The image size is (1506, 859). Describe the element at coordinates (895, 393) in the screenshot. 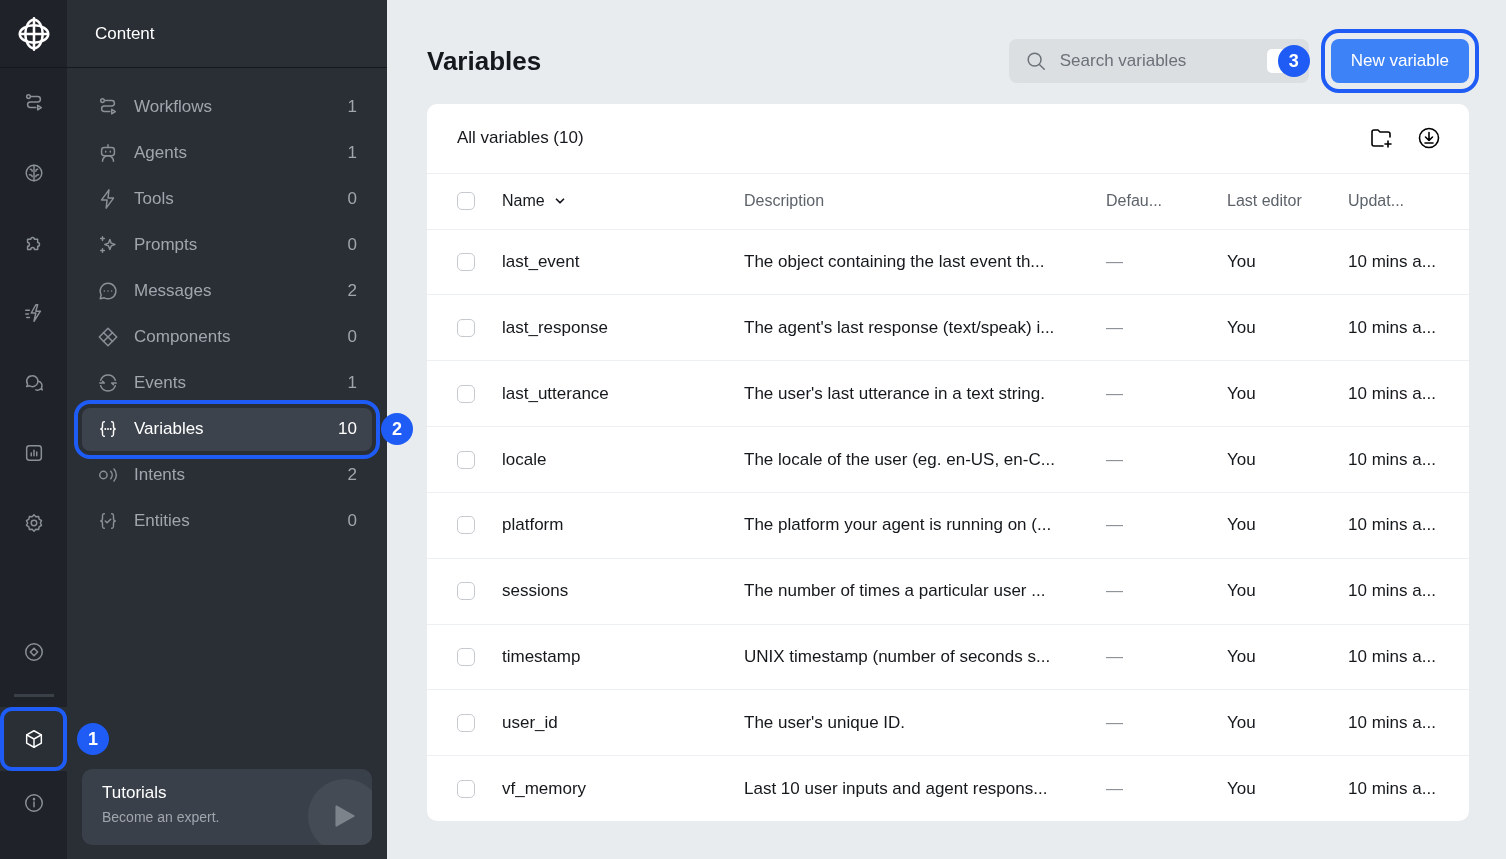

I see `description-cell-text: The user's last utterance in a text string.` at that location.